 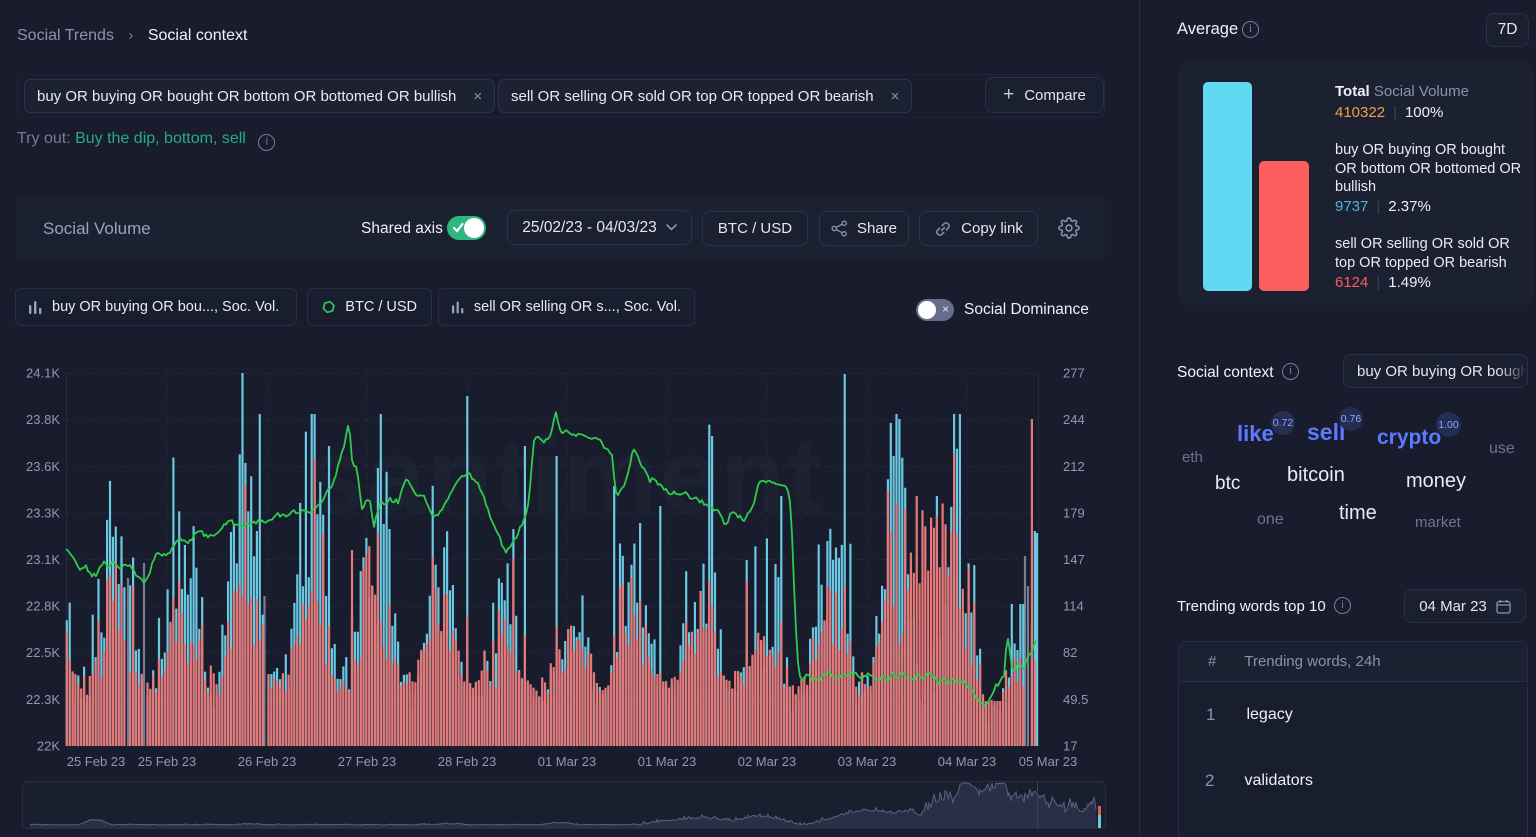 I want to click on svg-text: 212, so click(x=1074, y=466).